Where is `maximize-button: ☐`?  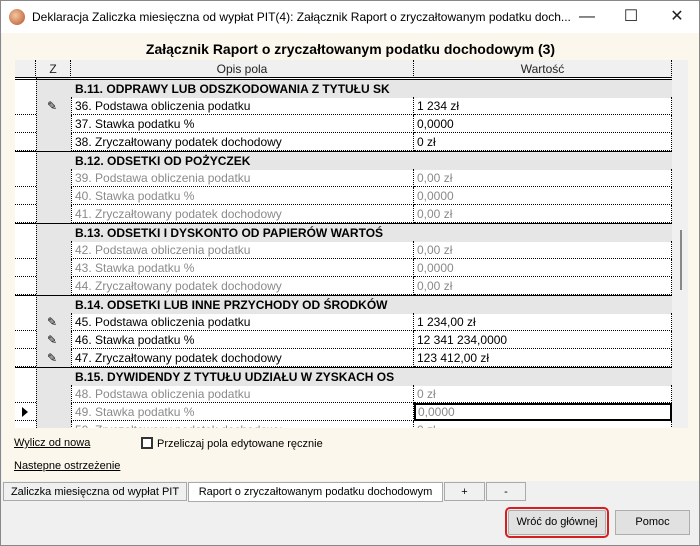
maximize-button: ☐ is located at coordinates (631, 17).